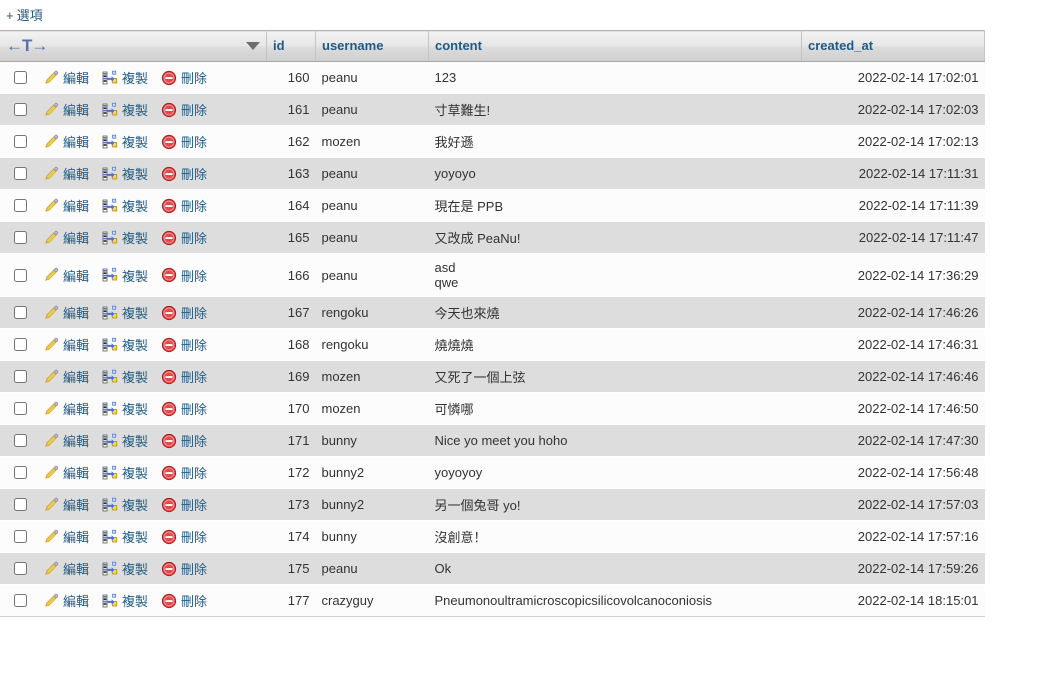  What do you see at coordinates (51, 142) in the screenshot?
I see `pencil-icon` at bounding box center [51, 142].